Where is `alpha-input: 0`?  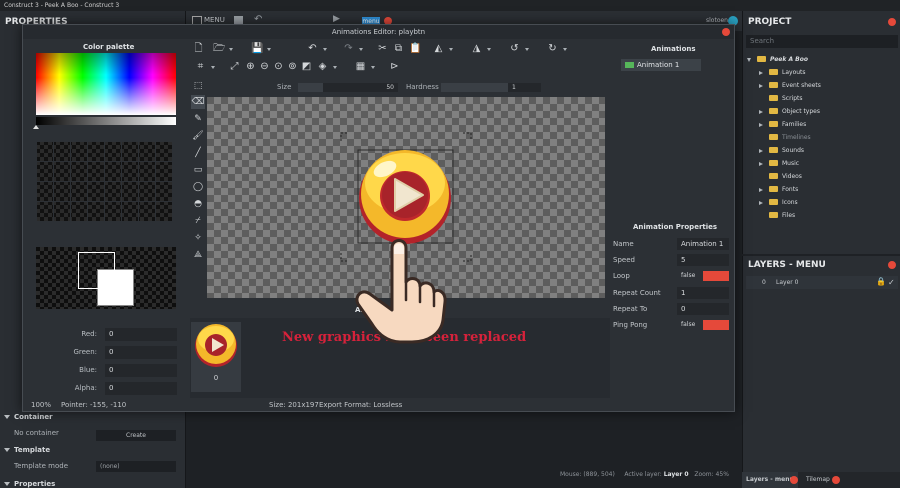 alpha-input: 0 is located at coordinates (141, 388).